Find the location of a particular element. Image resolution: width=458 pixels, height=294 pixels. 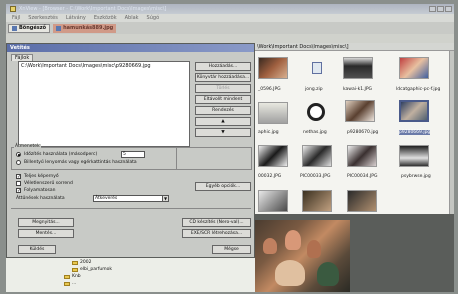

thumbnail-label: aphic.jpg is located at coordinates (268, 132).